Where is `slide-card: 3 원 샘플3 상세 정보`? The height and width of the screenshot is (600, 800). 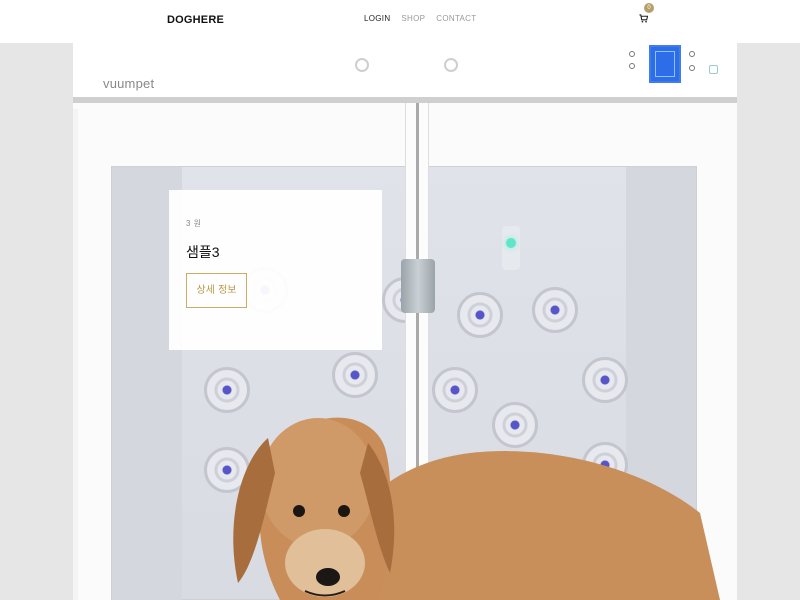
slide-card: 3 원 샘플3 상세 정보 is located at coordinates (275, 270).